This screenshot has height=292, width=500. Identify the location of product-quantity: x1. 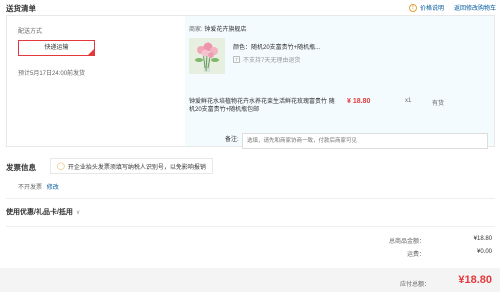
(408, 101).